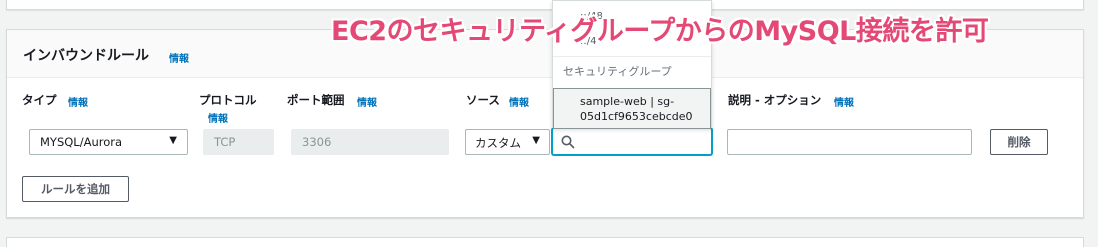 This screenshot has height=247, width=1098. Describe the element at coordinates (238, 142) in the screenshot. I see `protocol-field: TCP` at that location.